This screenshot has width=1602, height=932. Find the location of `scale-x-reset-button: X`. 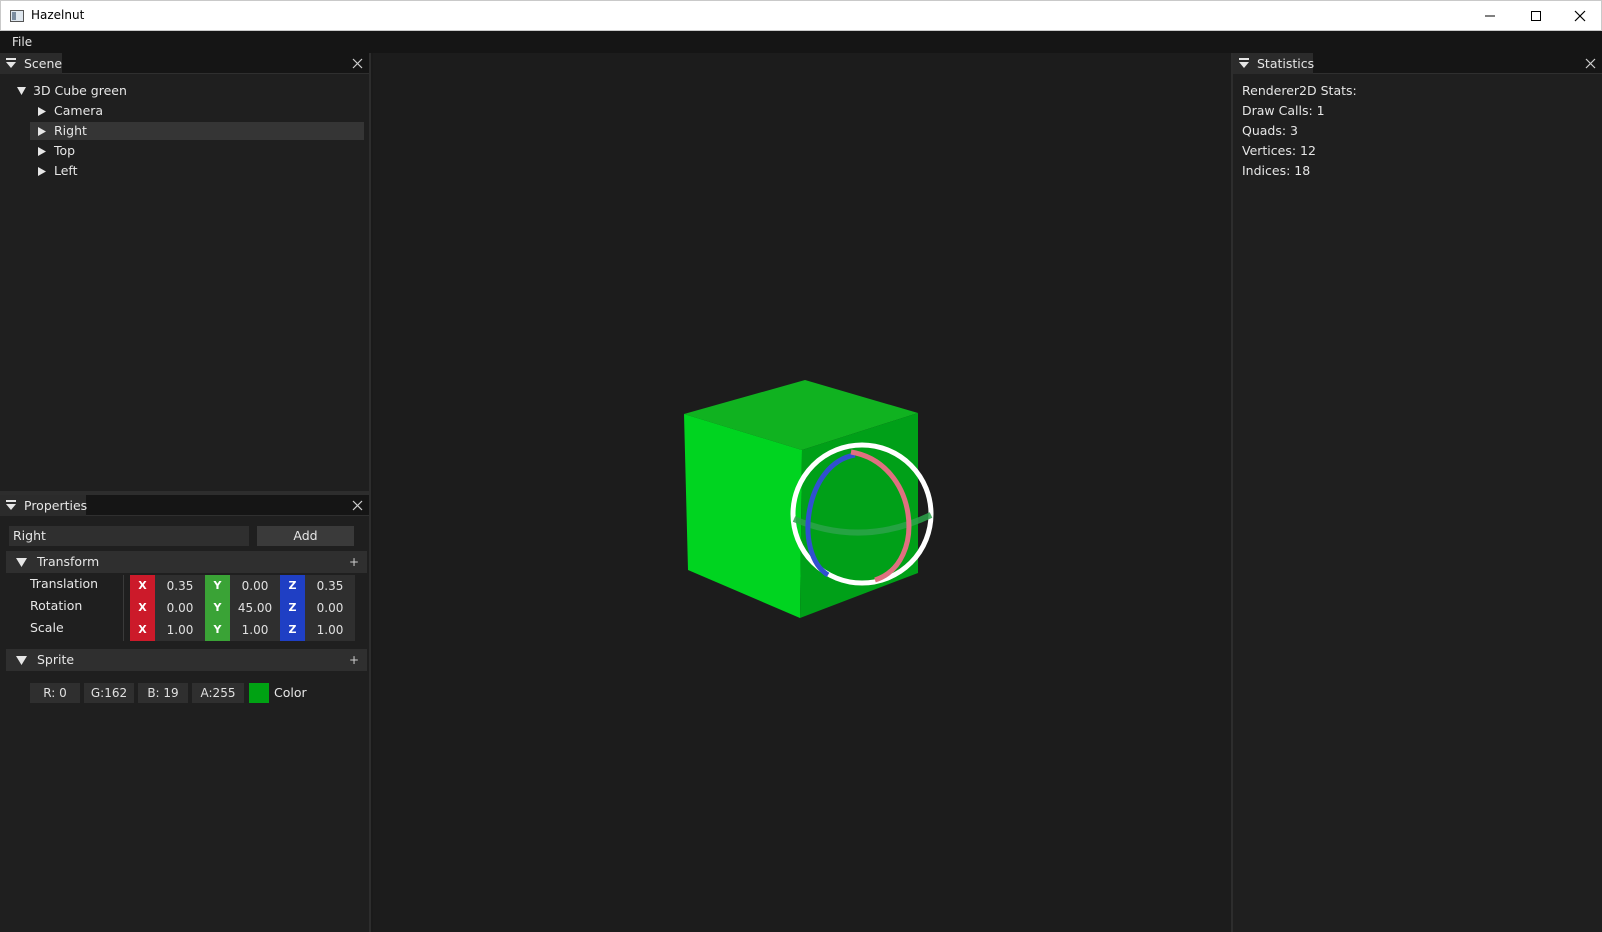

scale-x-reset-button: X is located at coordinates (142, 630).